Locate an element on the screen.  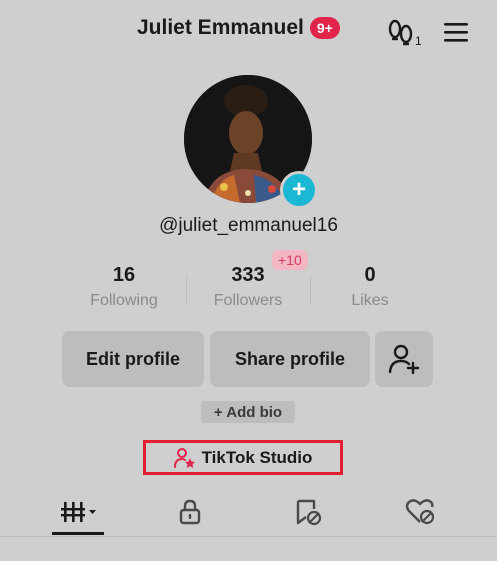
profile-stats: 16 Following 333 Followers 0 Likes is located at coordinates (247, 290).